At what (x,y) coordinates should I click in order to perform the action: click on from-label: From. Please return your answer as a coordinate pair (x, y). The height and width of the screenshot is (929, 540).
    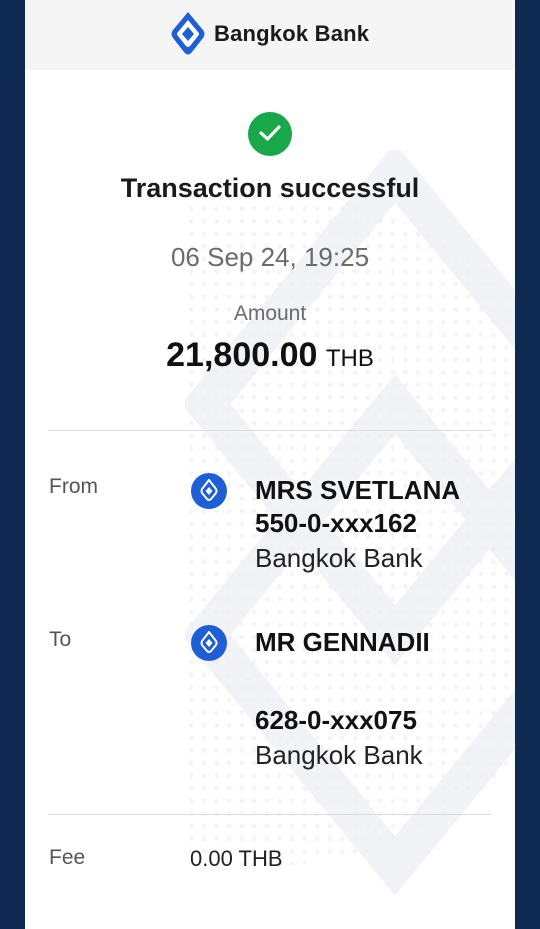
    Looking at the image, I should click on (73, 486).